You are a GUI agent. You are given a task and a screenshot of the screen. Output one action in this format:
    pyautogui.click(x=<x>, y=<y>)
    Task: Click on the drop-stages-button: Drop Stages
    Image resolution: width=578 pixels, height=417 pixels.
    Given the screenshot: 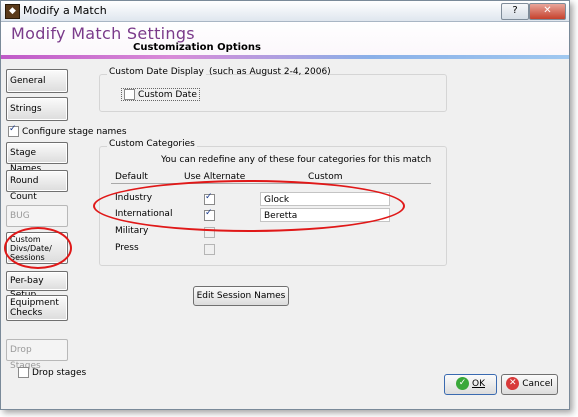 What is the action you would take?
    pyautogui.click(x=37, y=355)
    